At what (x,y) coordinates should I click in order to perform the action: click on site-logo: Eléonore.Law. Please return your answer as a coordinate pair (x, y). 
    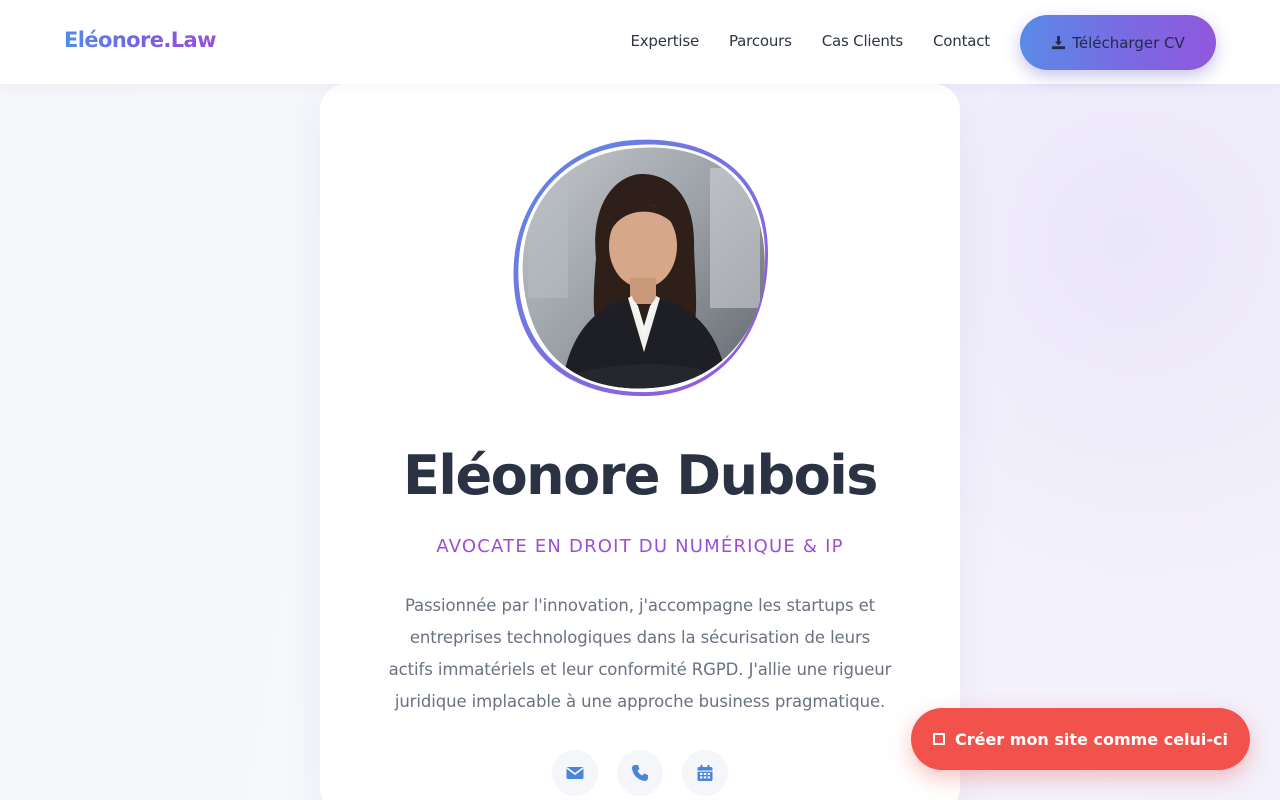
    Looking at the image, I should click on (140, 40).